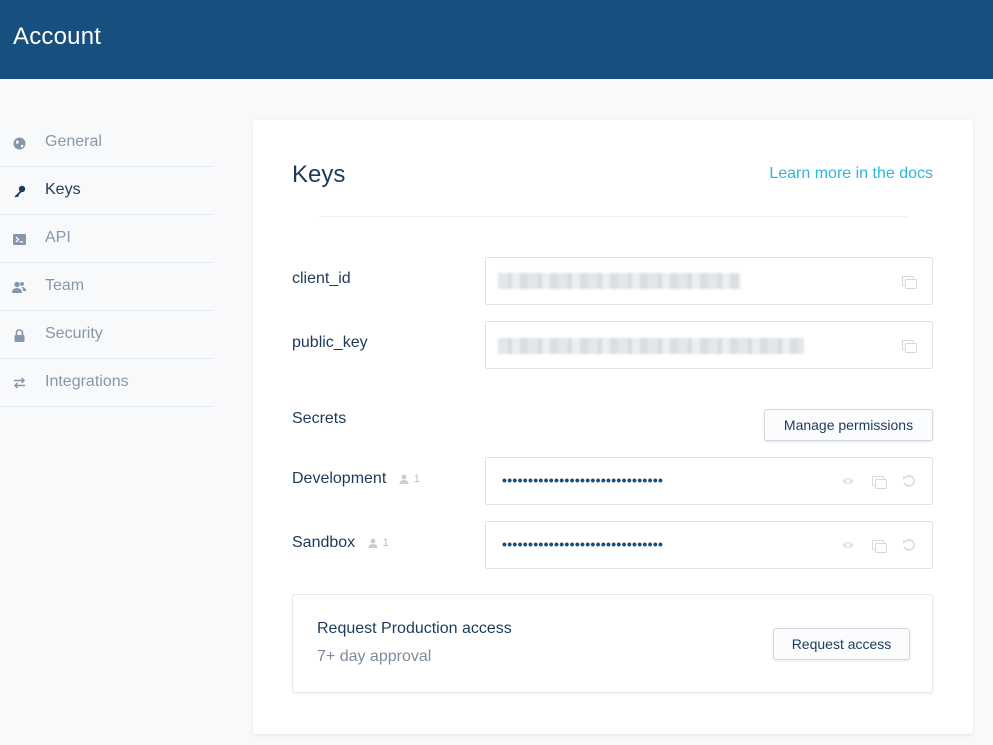 The width and height of the screenshot is (993, 745). I want to click on sidebar-item-keys: Keys, so click(107, 191).